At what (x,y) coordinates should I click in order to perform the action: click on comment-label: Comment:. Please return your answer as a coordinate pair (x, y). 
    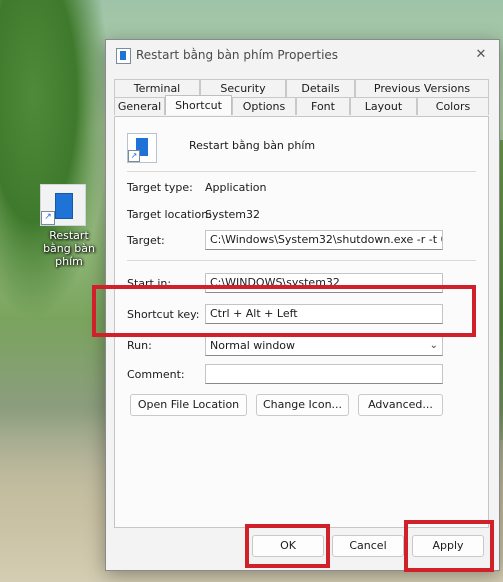
    Looking at the image, I should click on (156, 374).